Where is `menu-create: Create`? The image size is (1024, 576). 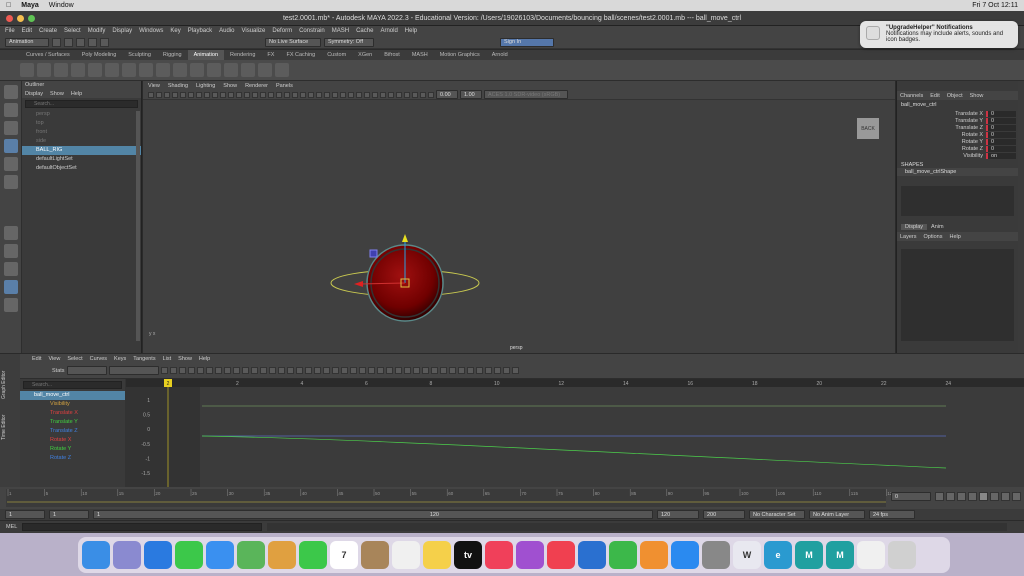
menu-create: Create is located at coordinates (48, 31).